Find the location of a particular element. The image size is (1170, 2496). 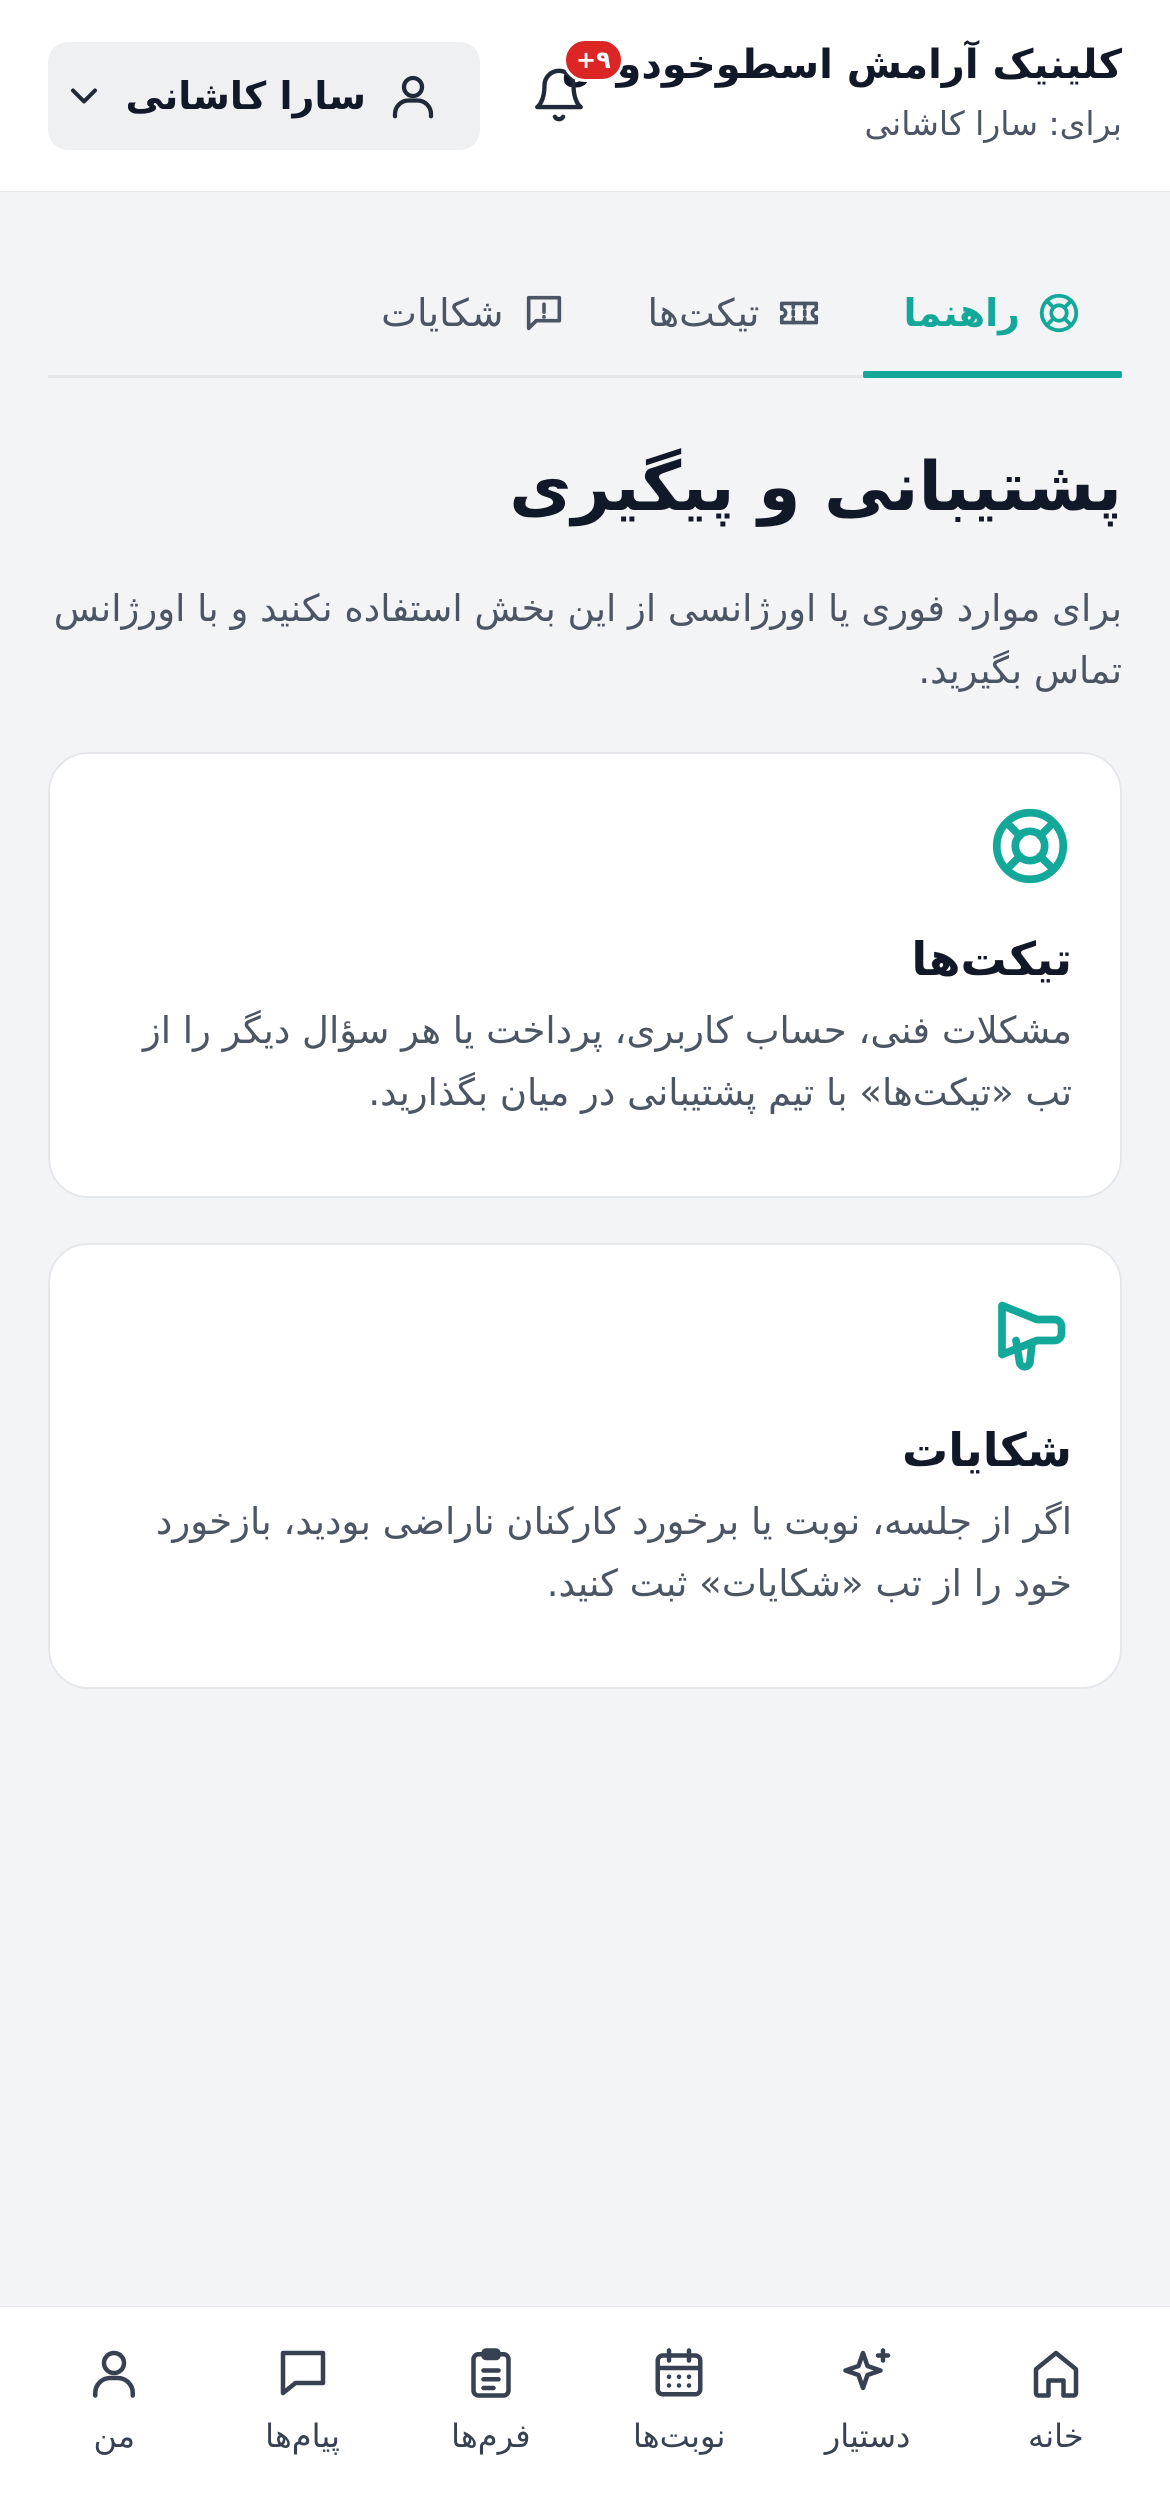

alert-message-icon is located at coordinates (544, 313).